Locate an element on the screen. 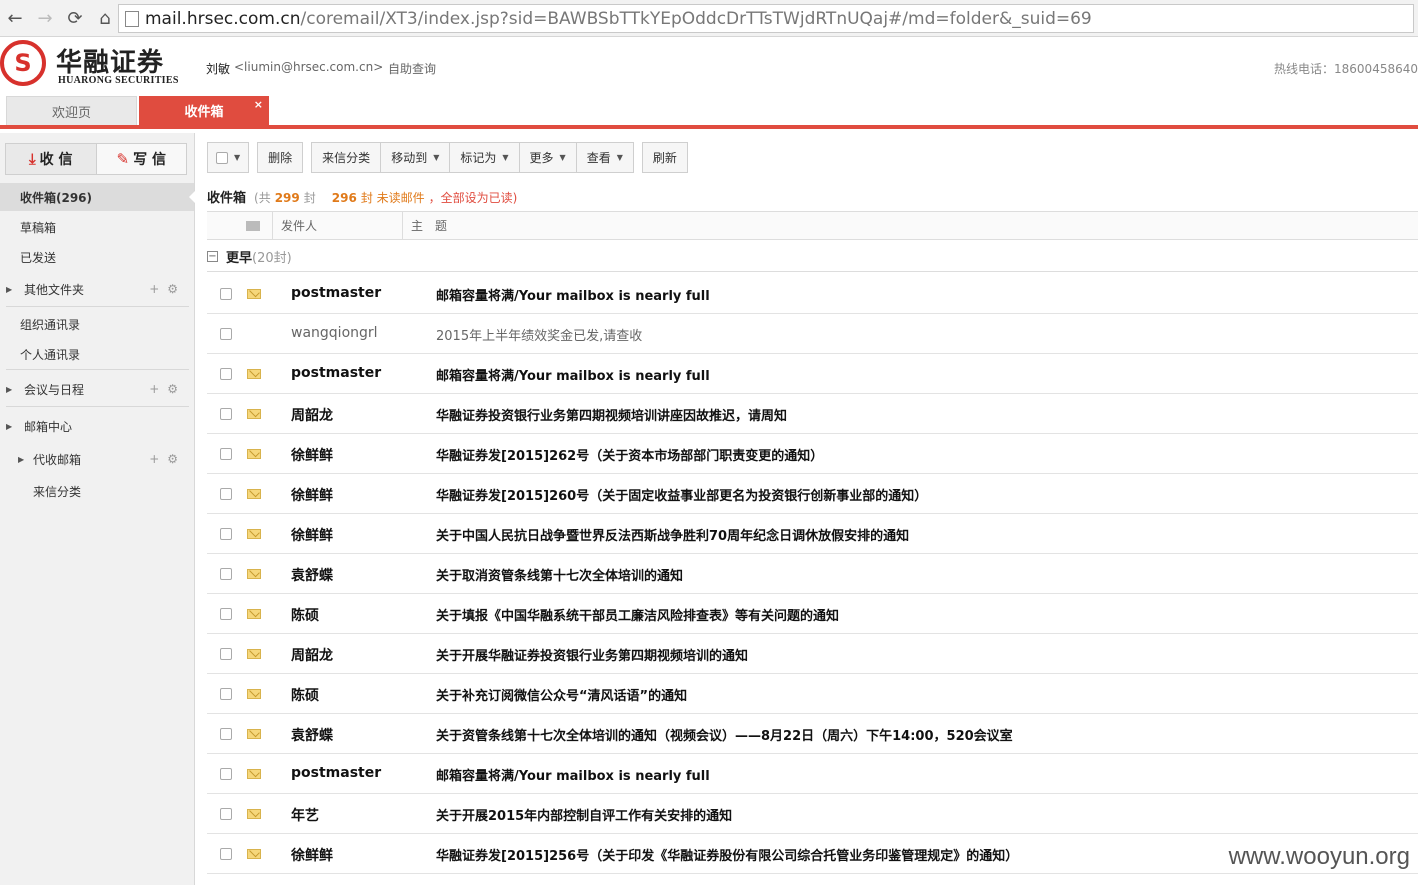  mail-row: 徐鲜鲜 华融证券发[2015]262号（关于资本市场部部门职责变更的通知） is located at coordinates (812, 454).